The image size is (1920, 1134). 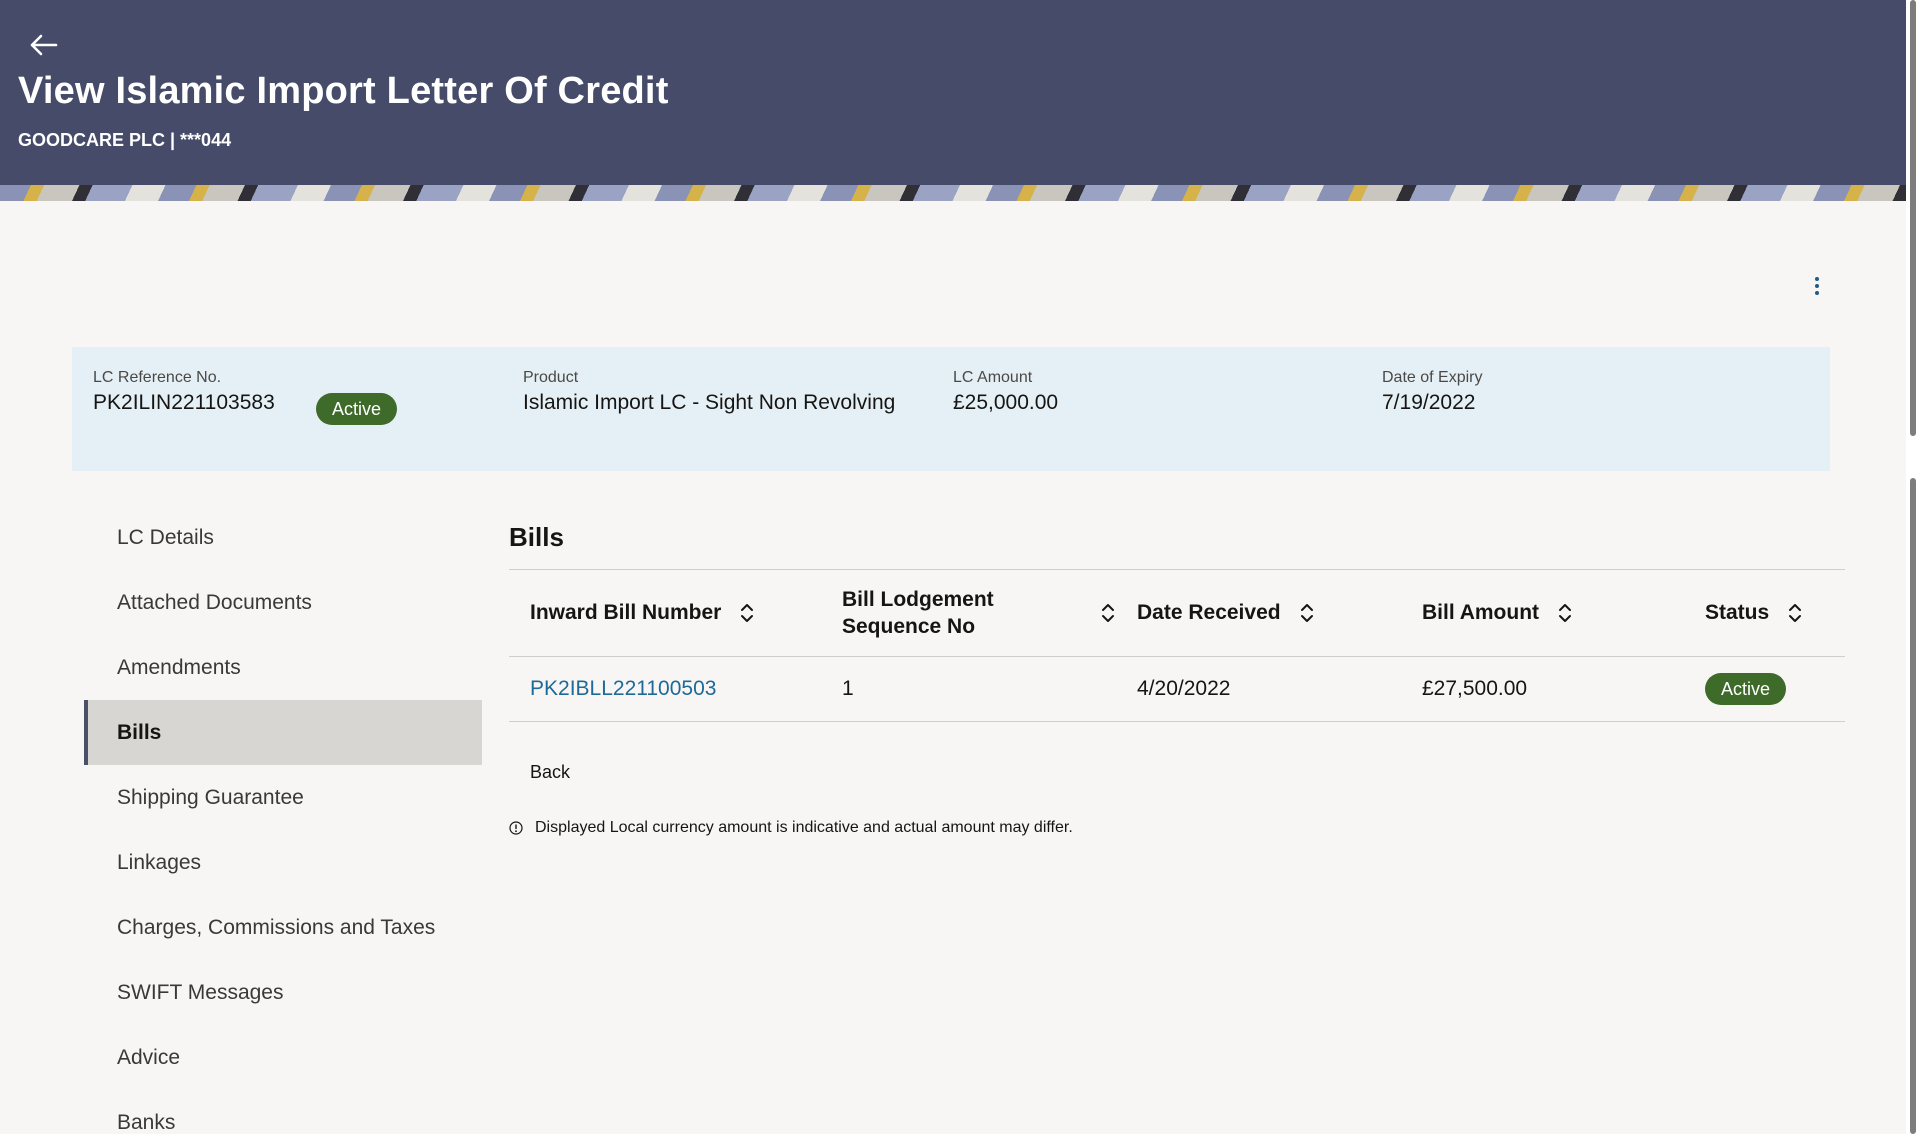 What do you see at coordinates (551, 377) in the screenshot?
I see `product-label: Product` at bounding box center [551, 377].